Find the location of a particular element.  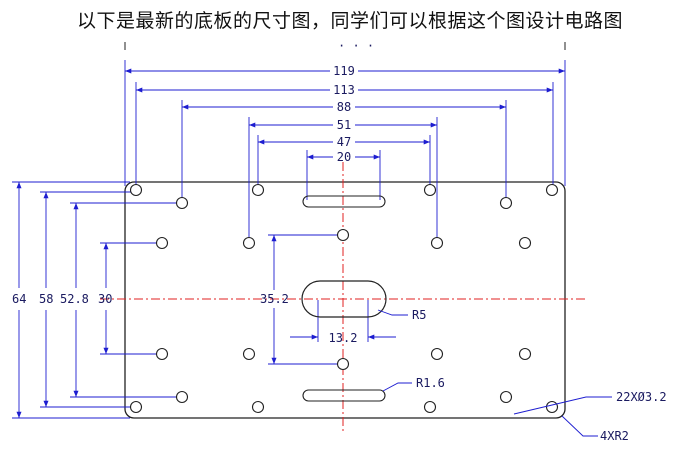

note-corners: 4XR2 is located at coordinates (595, 429).